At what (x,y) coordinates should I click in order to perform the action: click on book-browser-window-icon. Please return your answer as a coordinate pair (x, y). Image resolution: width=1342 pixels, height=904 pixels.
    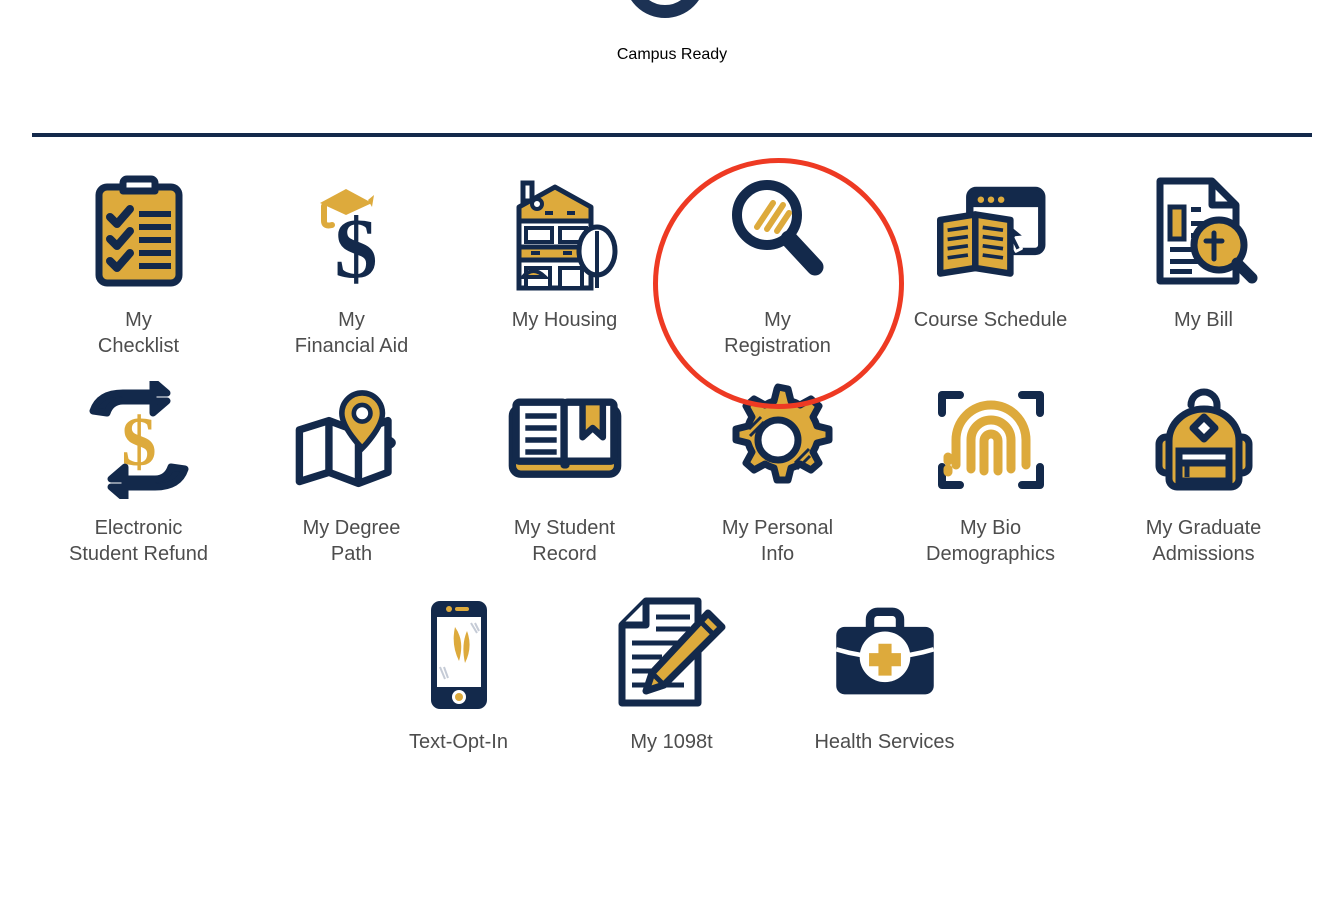
    Looking at the image, I should click on (991, 232).